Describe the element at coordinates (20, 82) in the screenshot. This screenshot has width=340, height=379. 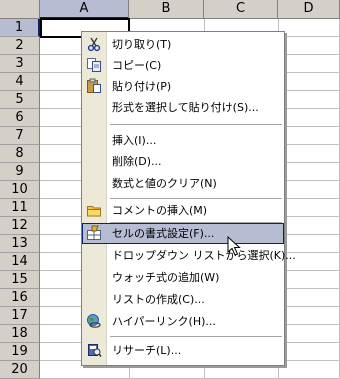
I see `row-header-4: 4` at that location.